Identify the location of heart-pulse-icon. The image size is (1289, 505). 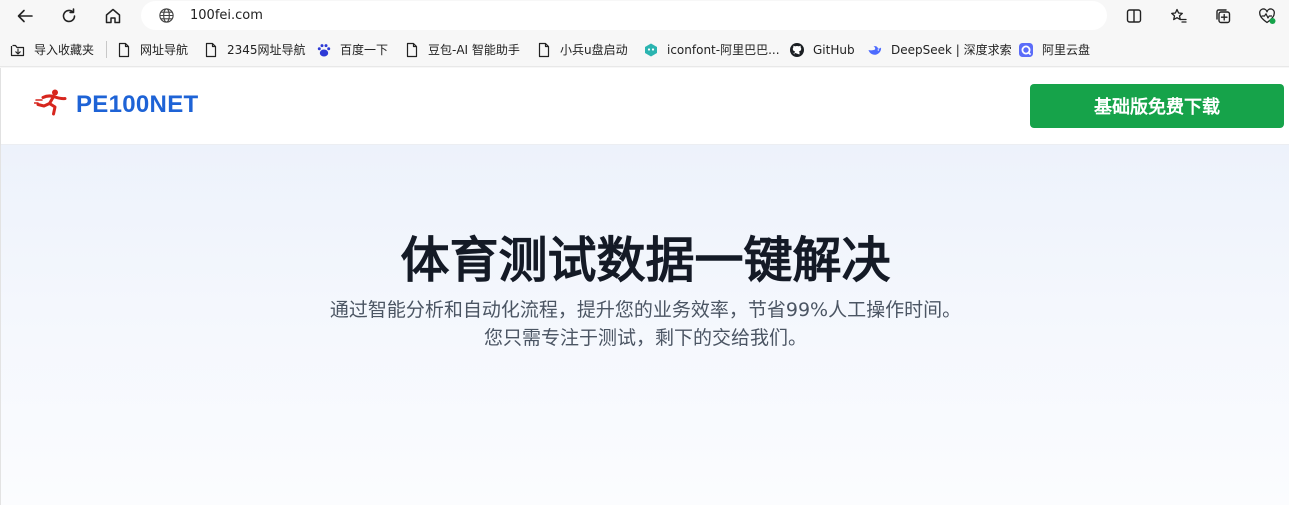
(1267, 16).